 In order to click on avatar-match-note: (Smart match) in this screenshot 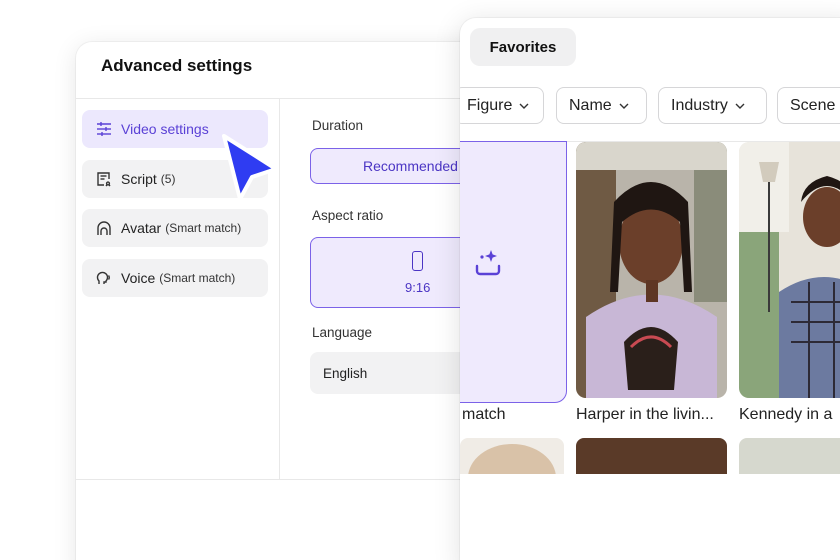, I will do `click(203, 228)`.